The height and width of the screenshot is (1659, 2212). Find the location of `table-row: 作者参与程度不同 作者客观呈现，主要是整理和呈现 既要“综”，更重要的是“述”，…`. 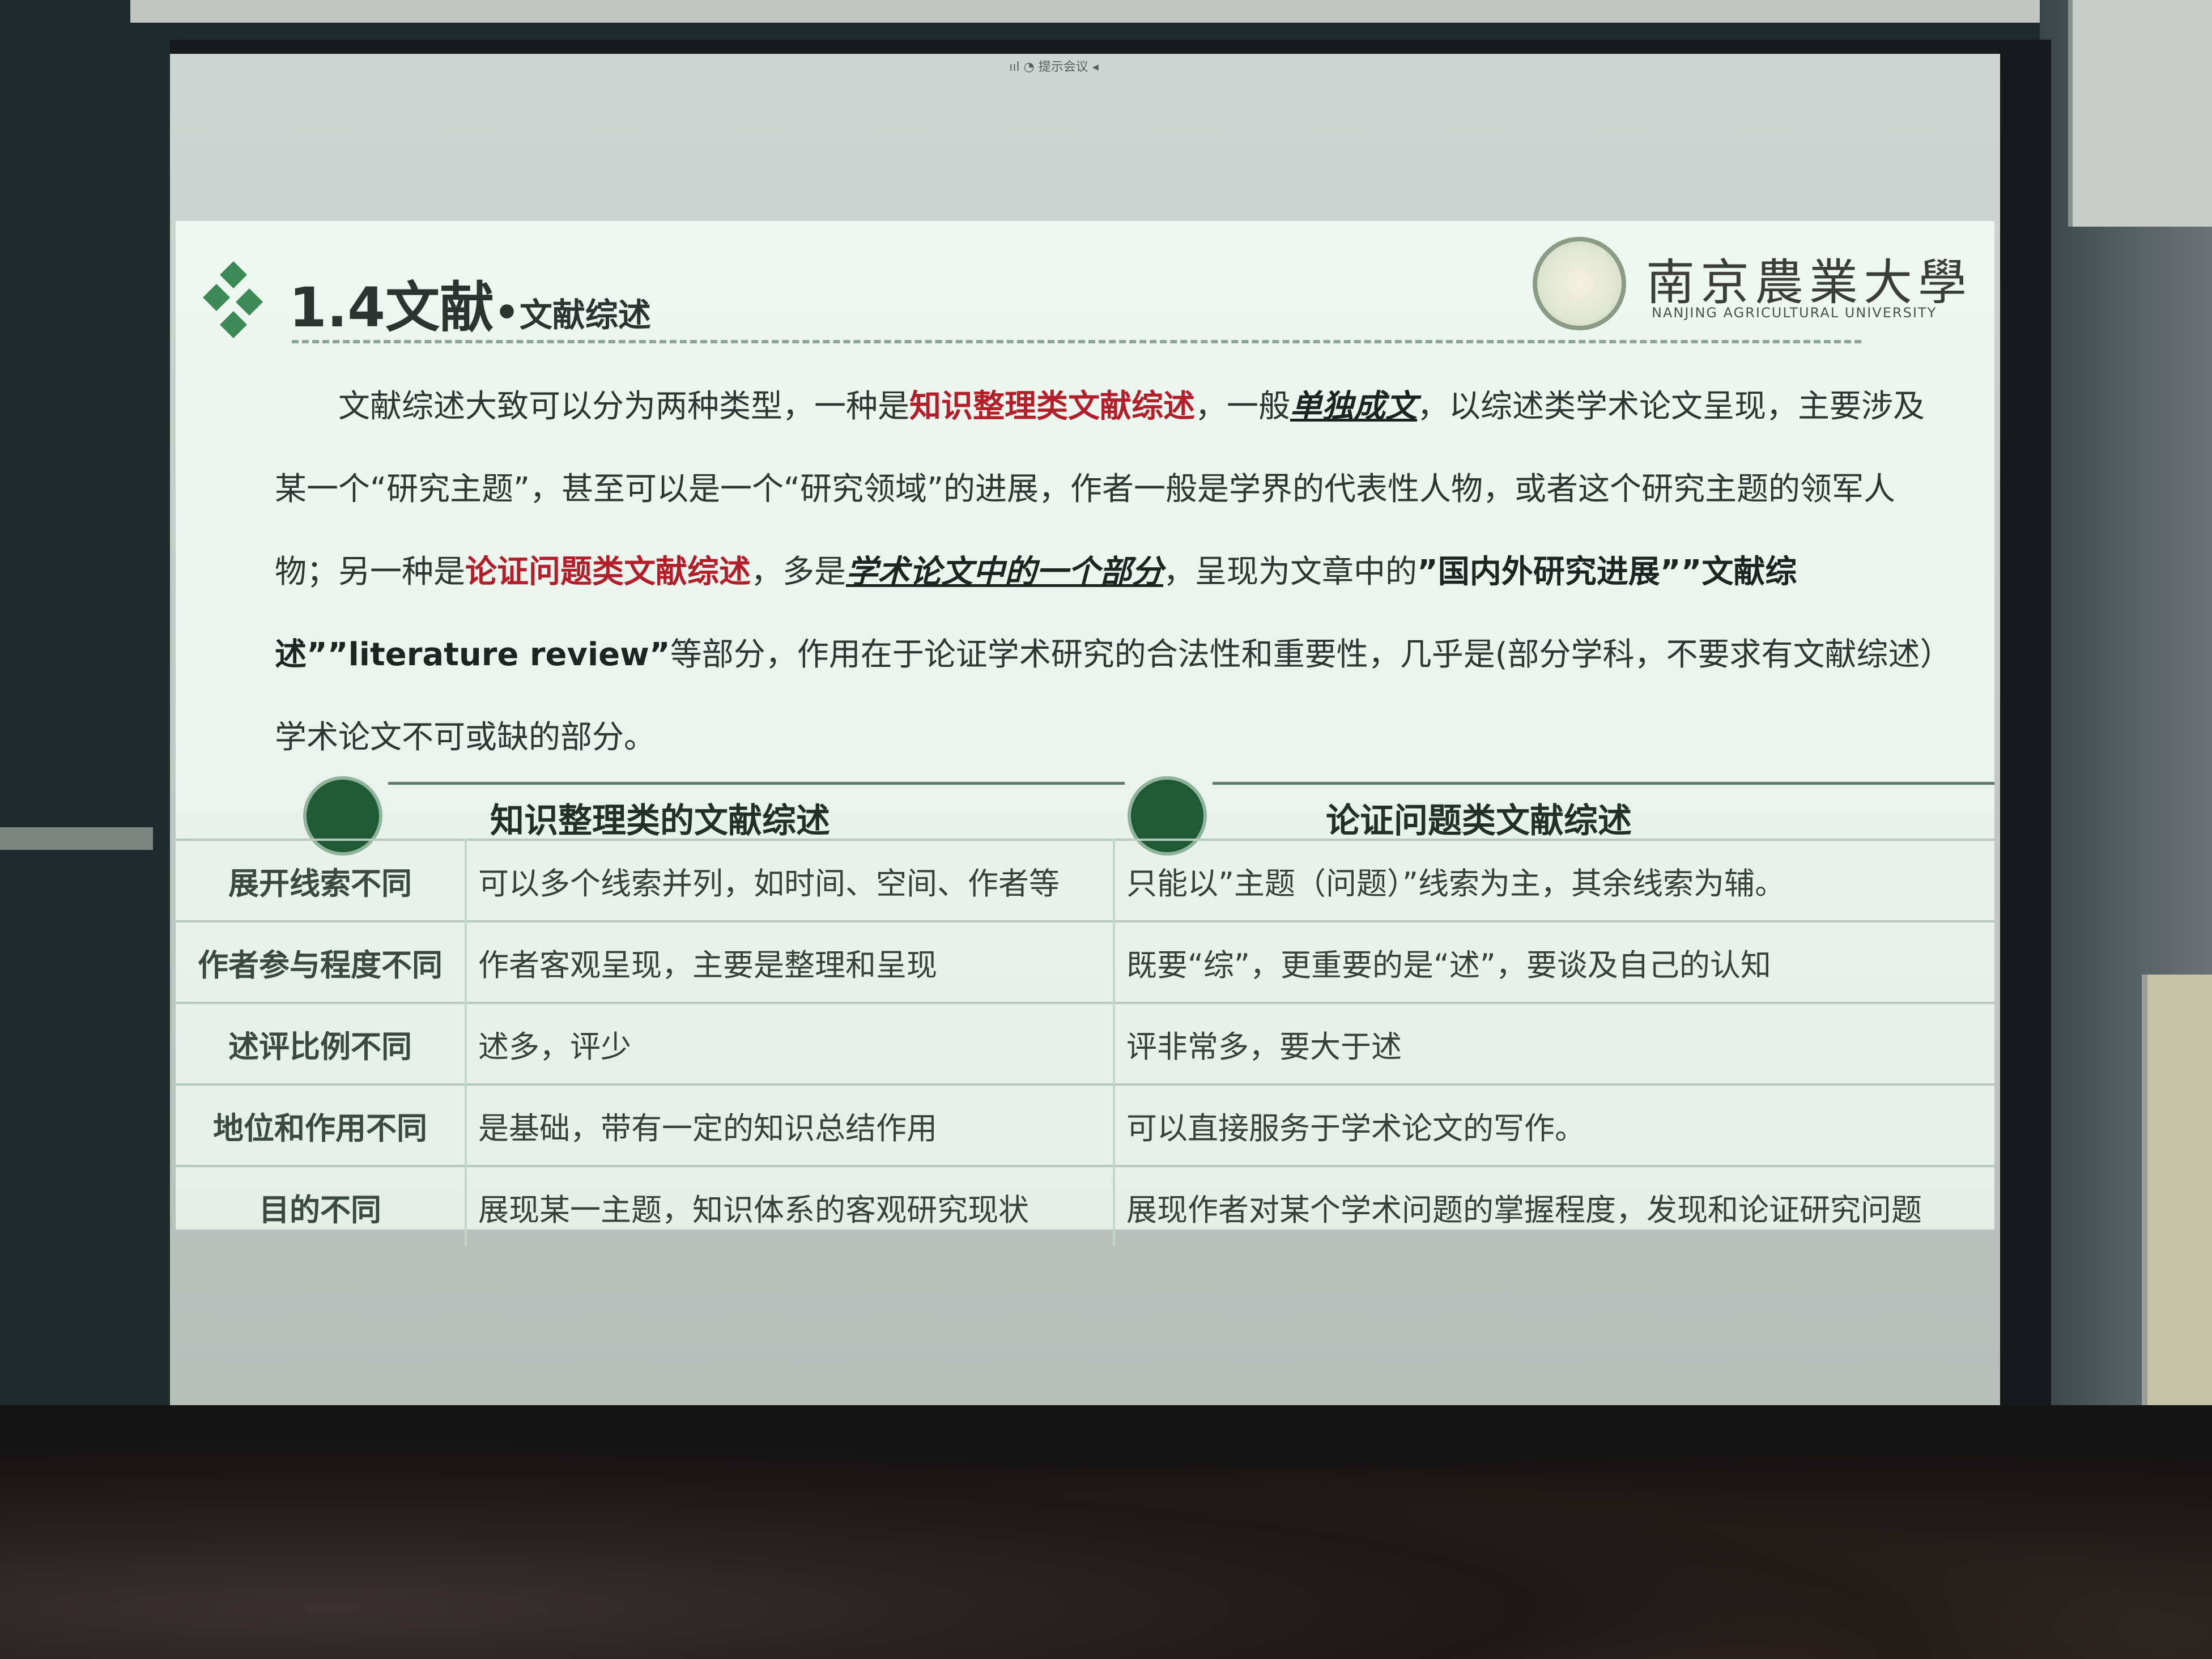

table-row: 作者参与程度不同 作者客观呈现，主要是整理和呈现 既要“综”，更重要的是“述”，… is located at coordinates (1085, 961).